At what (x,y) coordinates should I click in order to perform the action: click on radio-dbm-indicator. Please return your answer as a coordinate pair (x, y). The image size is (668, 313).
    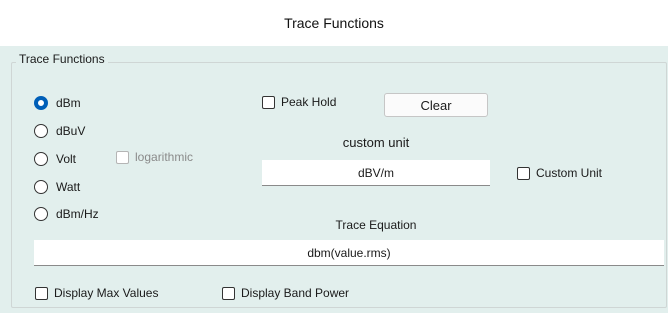
    Looking at the image, I should click on (41, 103).